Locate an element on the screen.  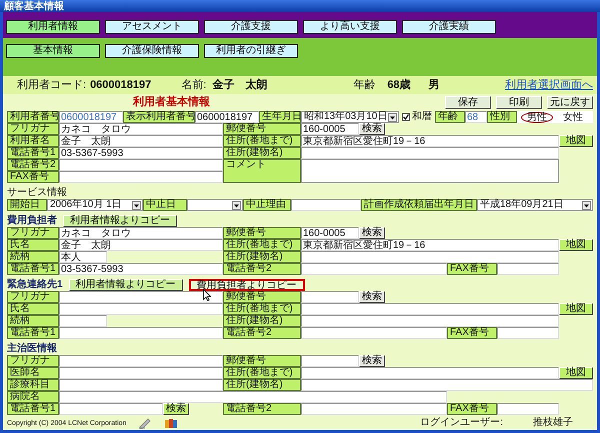
field-label: 生年月日 is located at coordinates (280, 117).